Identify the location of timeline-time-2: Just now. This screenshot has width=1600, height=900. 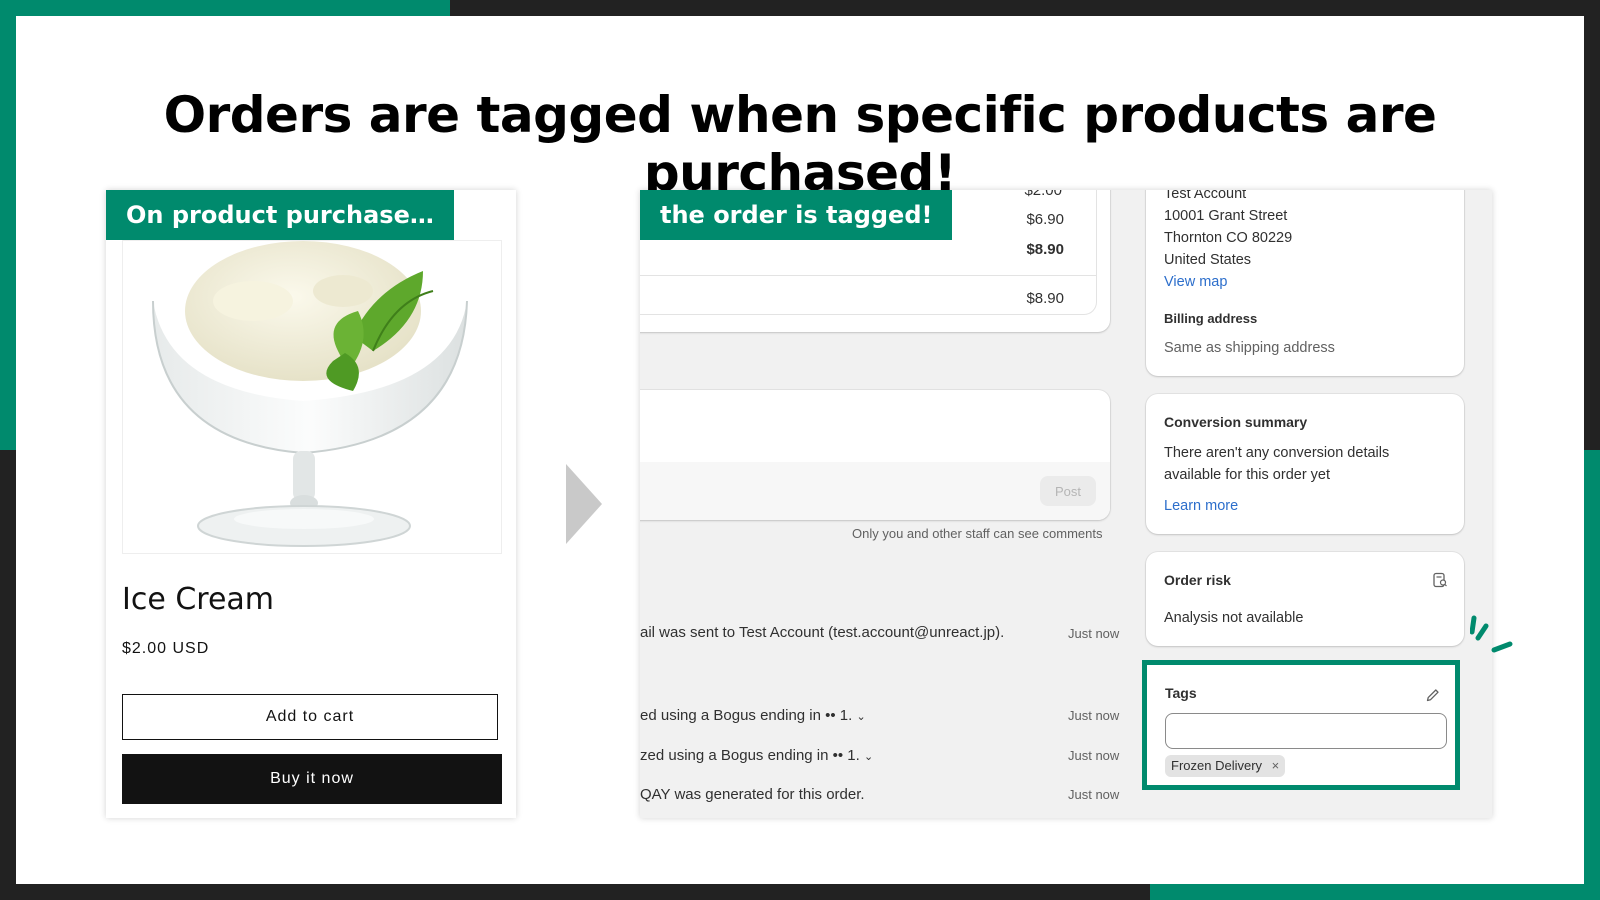
(1094, 715).